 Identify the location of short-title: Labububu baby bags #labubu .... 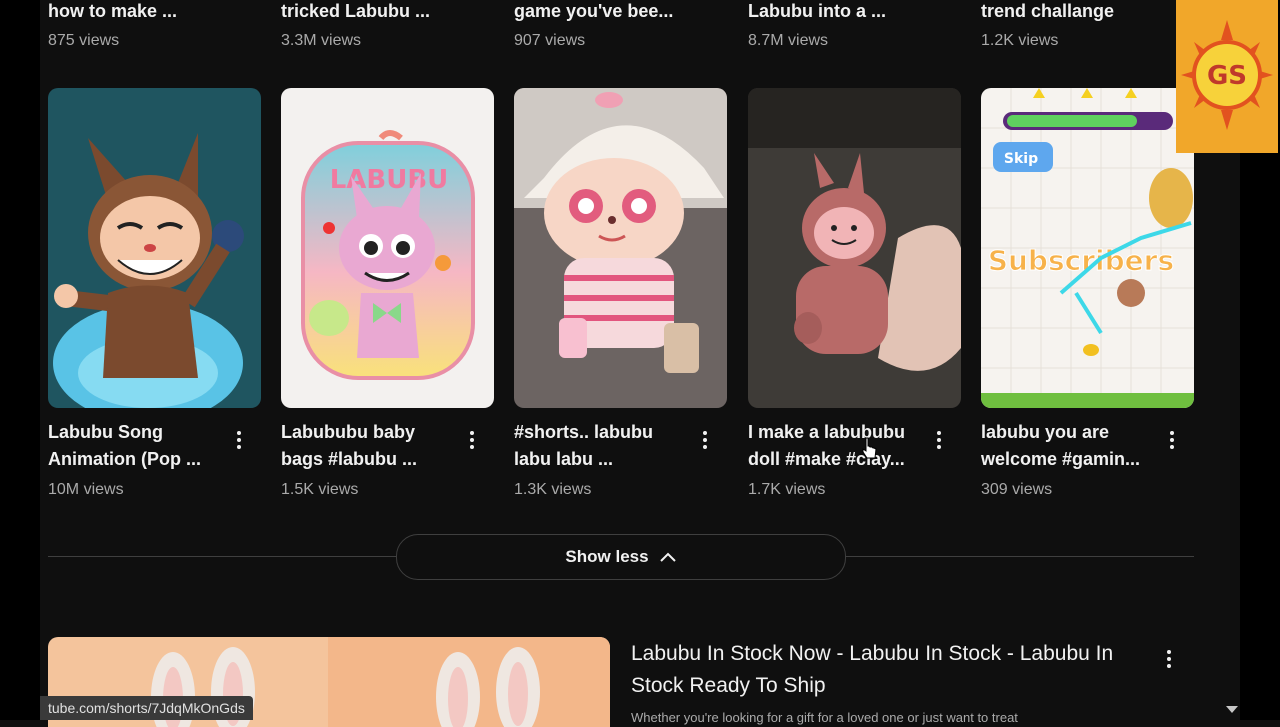
(366, 446).